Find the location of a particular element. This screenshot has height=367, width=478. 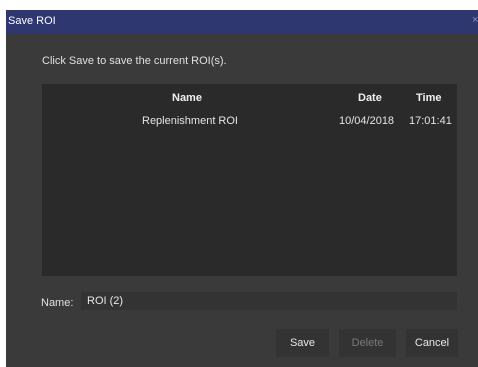

window-title: Save ROI is located at coordinates (32, 21).